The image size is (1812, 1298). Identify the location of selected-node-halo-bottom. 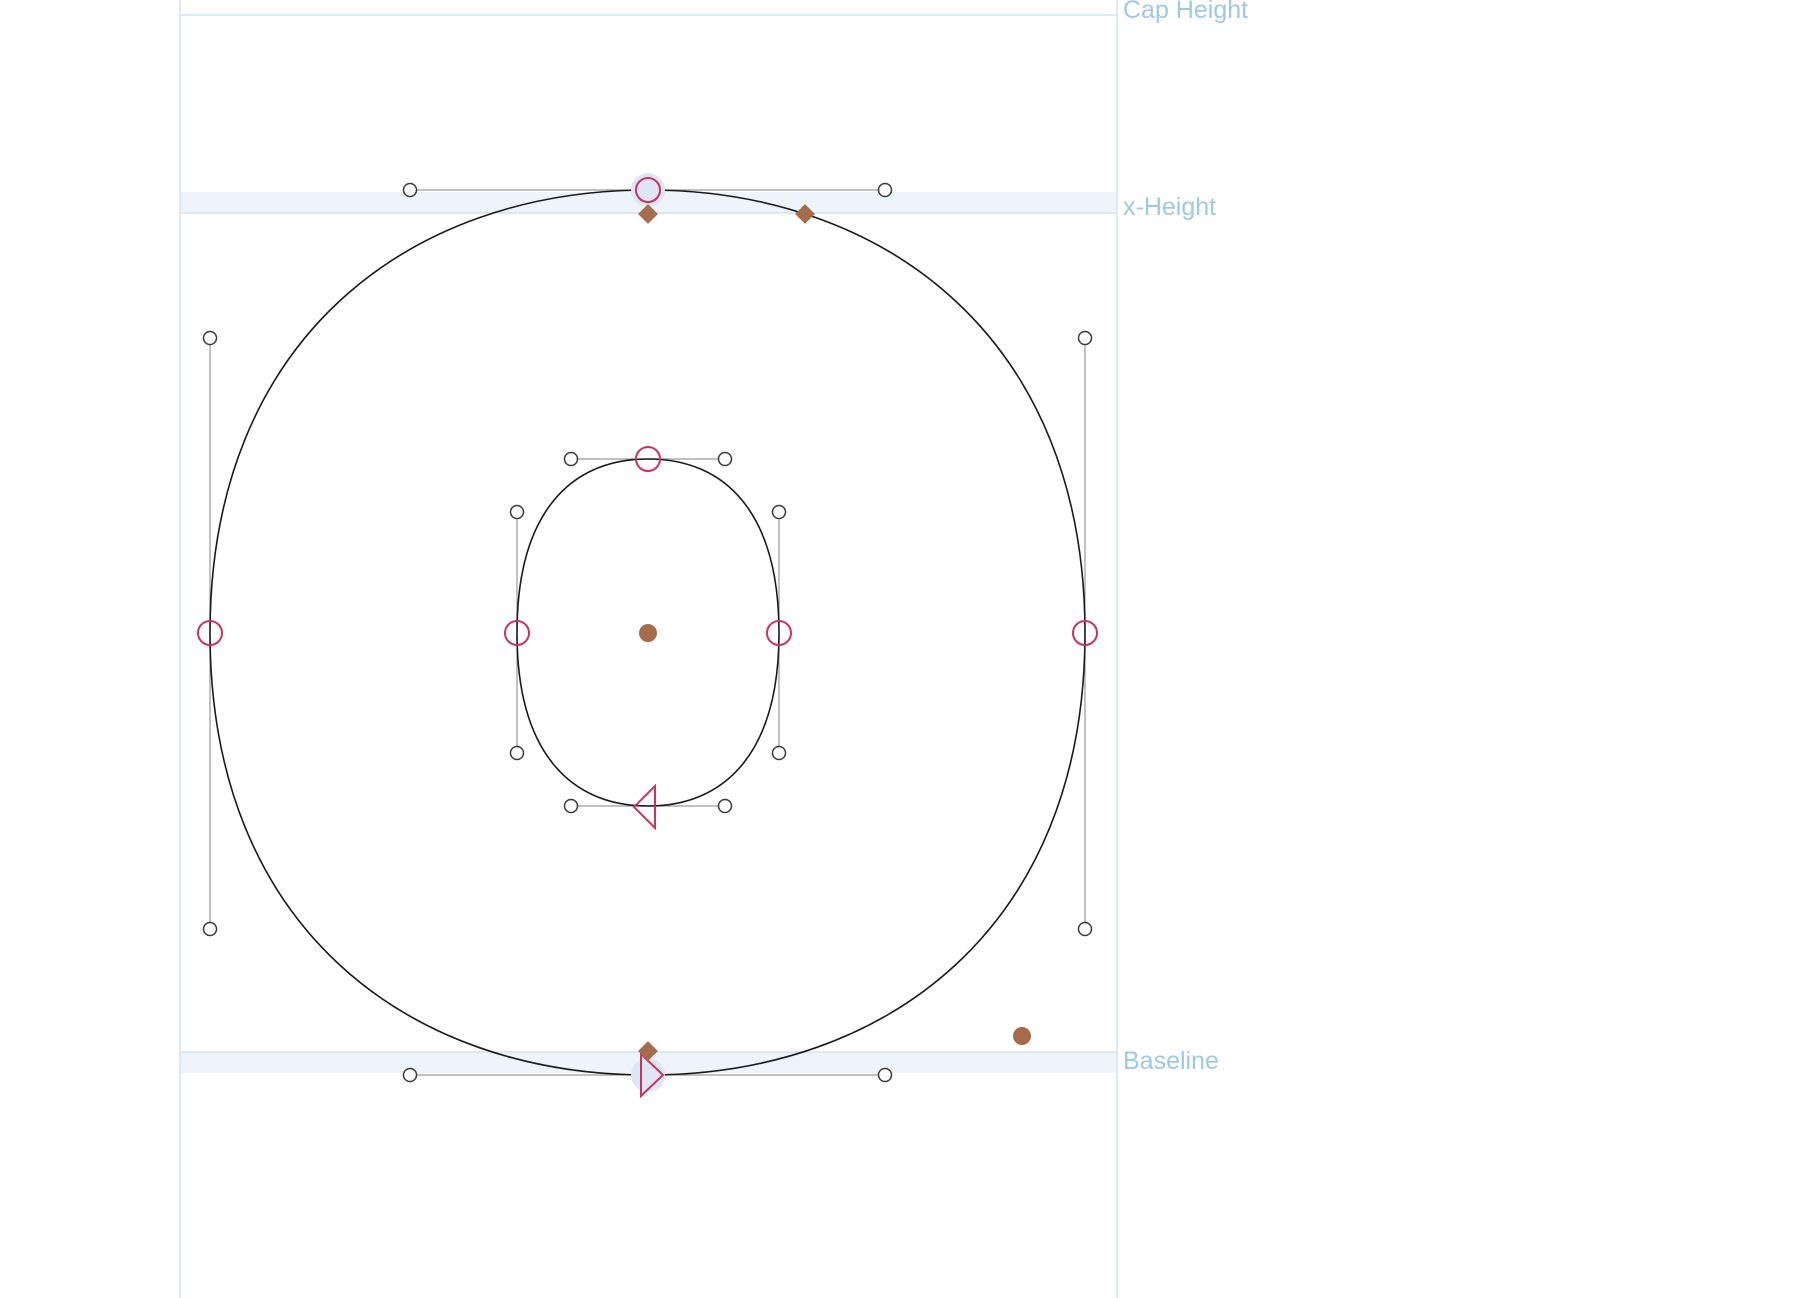
(648, 1075).